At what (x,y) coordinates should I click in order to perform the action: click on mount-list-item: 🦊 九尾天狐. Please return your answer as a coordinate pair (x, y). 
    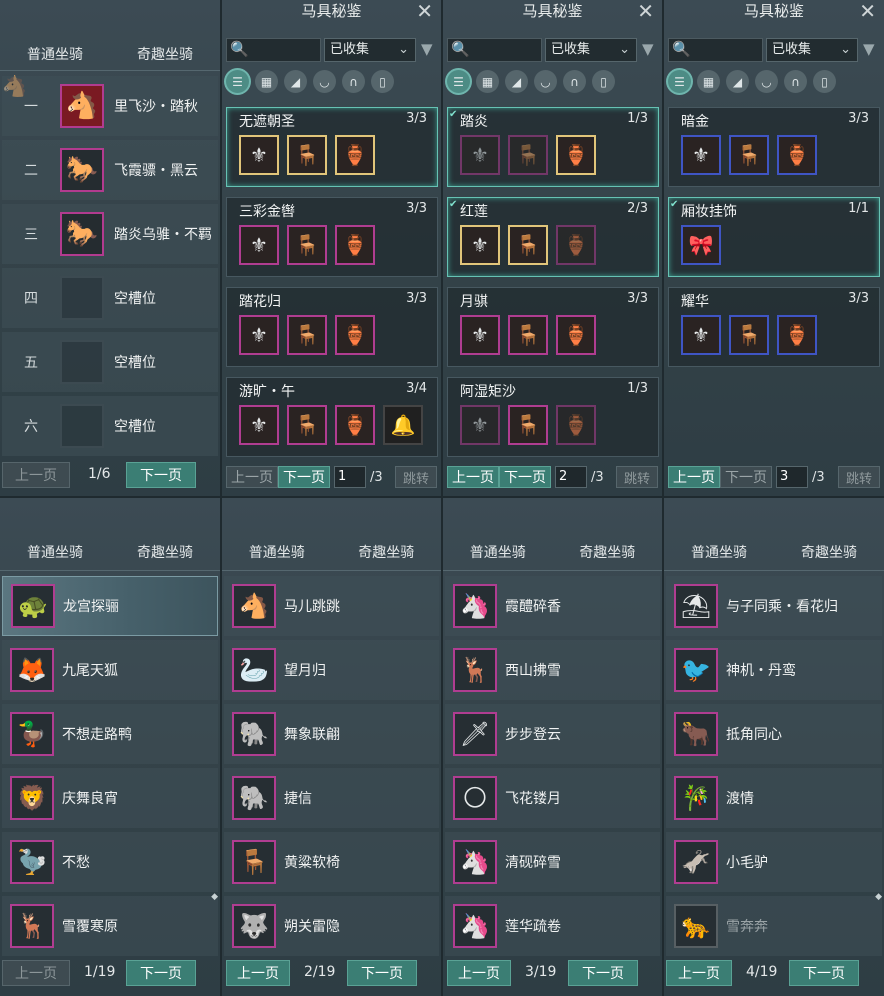
    Looking at the image, I should click on (110, 670).